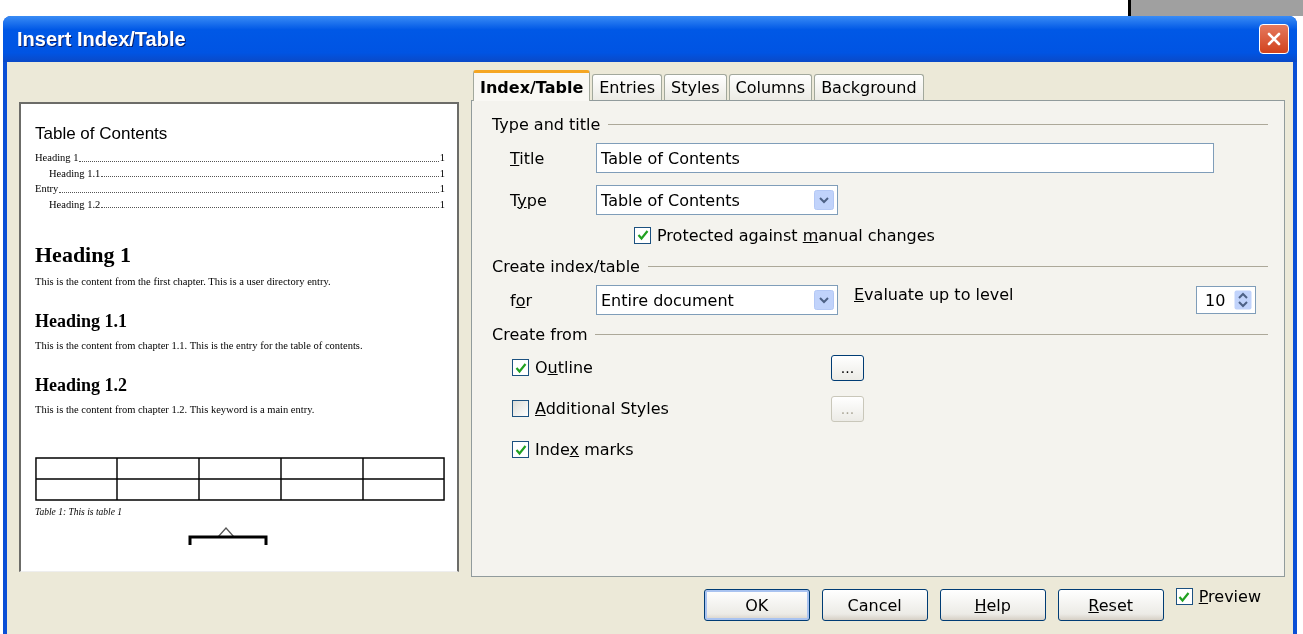 The height and width of the screenshot is (634, 1303). I want to click on tab: Background, so click(869, 87).